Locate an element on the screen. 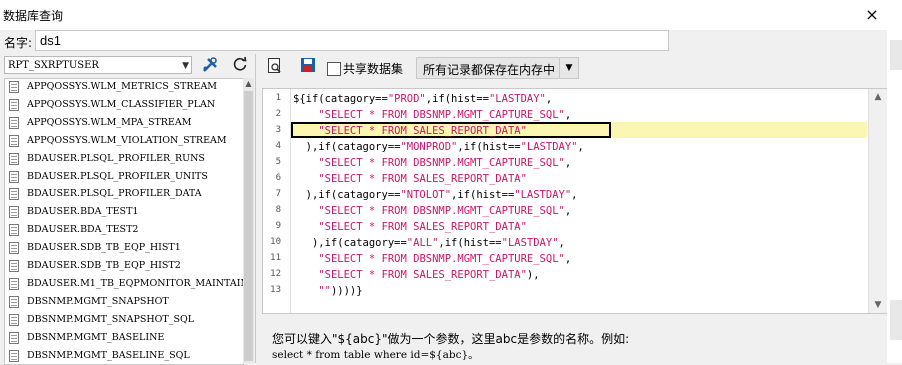  line-number: 11 is located at coordinates (275, 258).